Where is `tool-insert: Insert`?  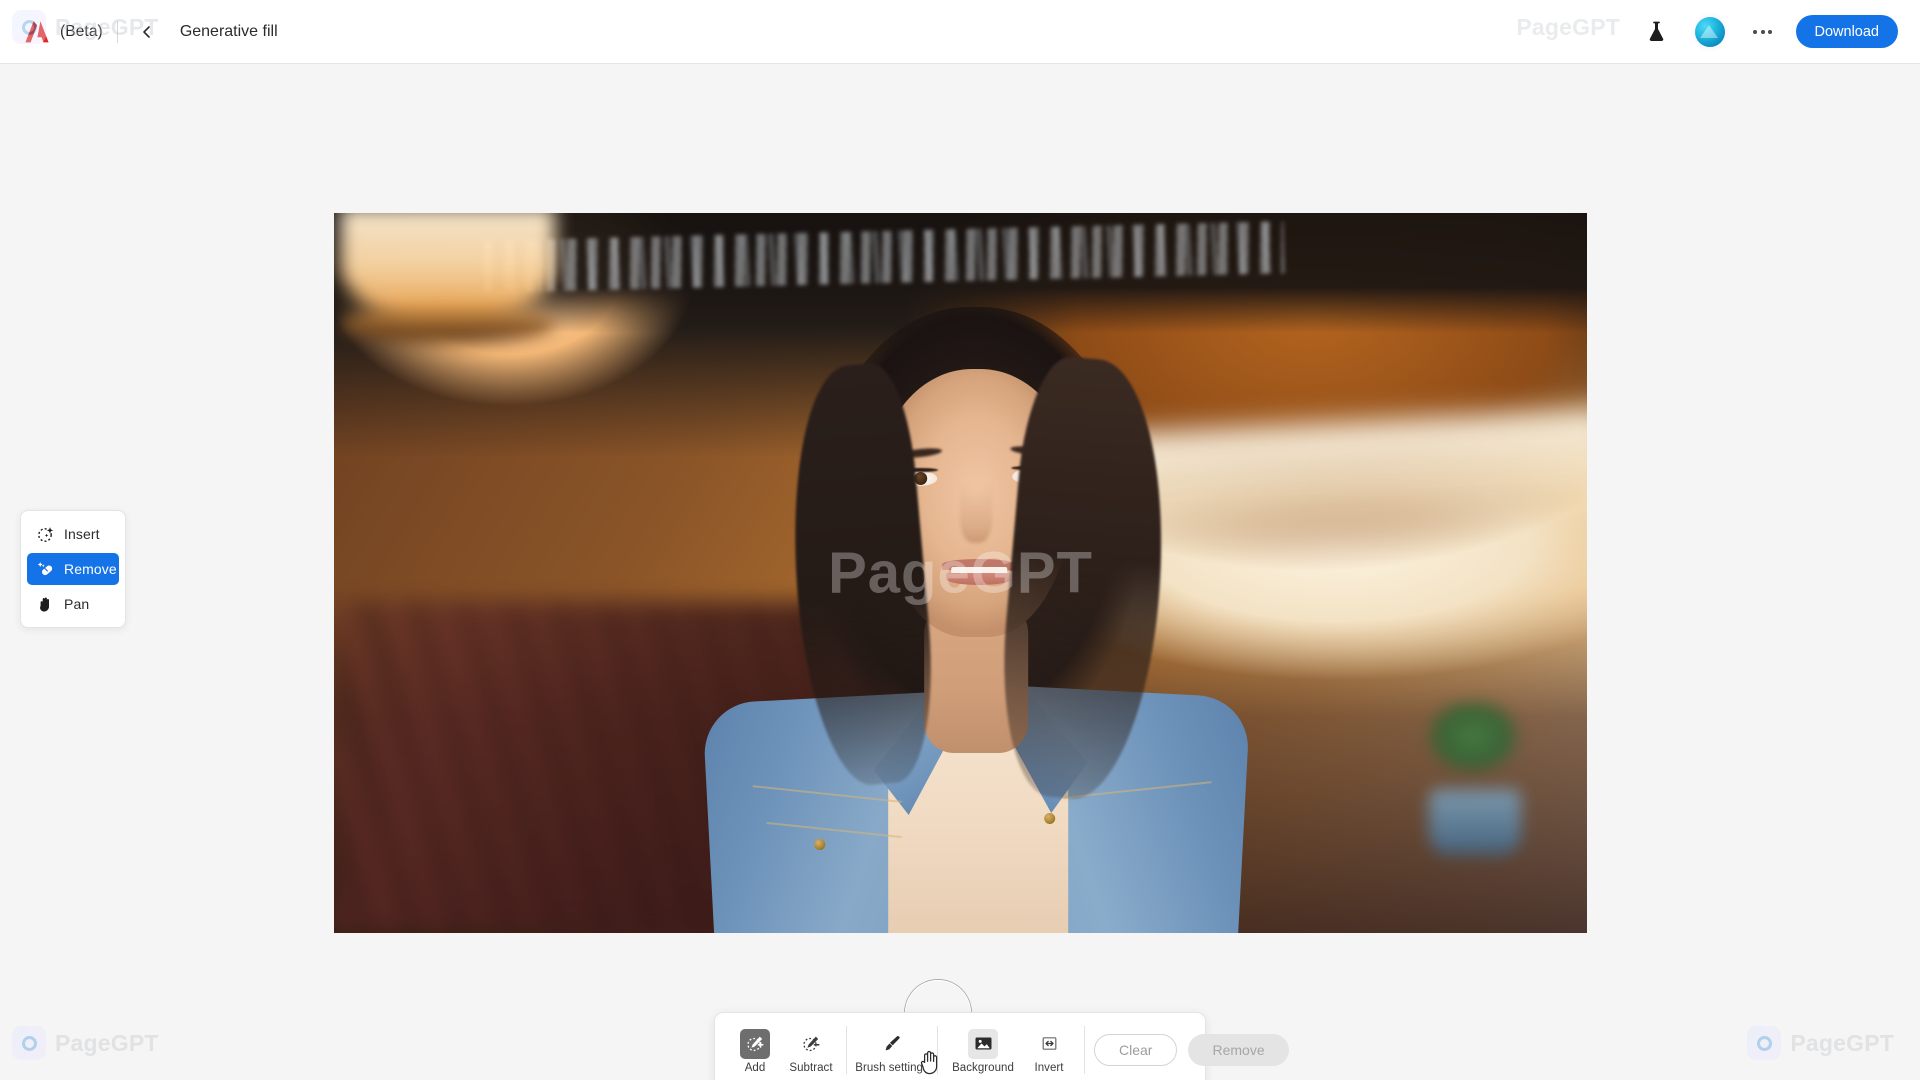
tool-insert: Insert is located at coordinates (73, 534).